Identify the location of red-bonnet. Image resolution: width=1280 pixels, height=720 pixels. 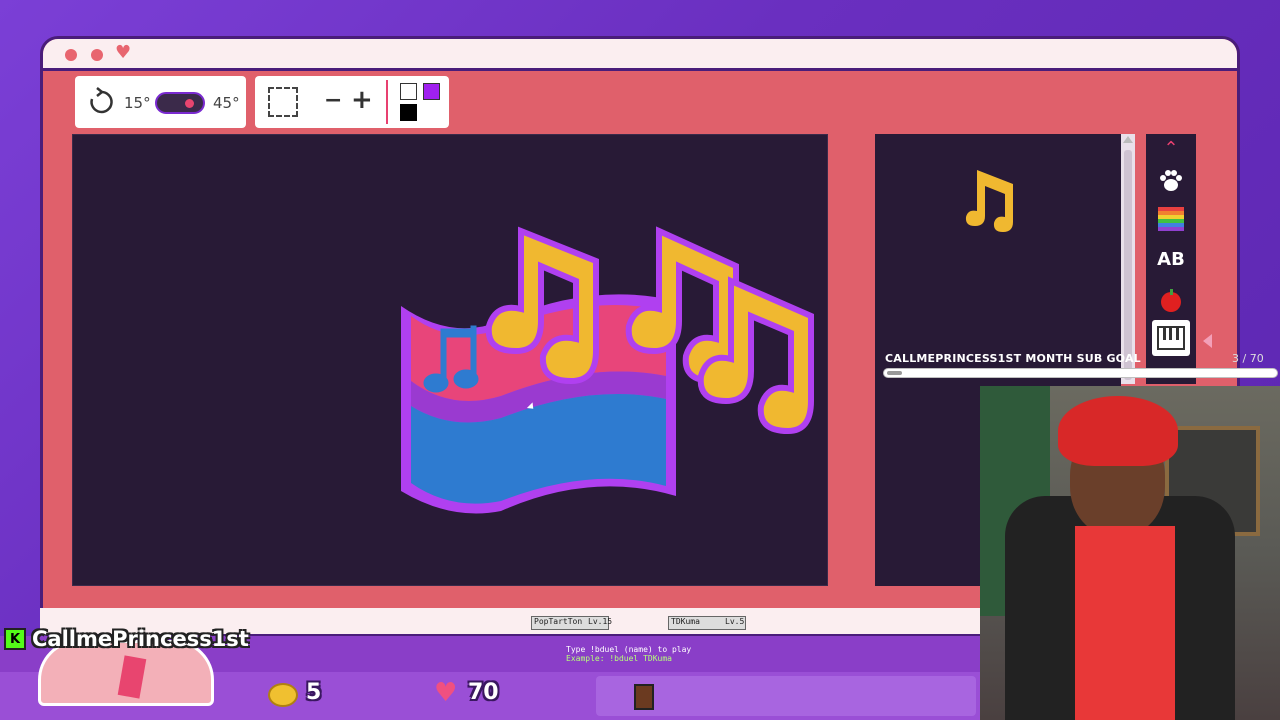
(1118, 431).